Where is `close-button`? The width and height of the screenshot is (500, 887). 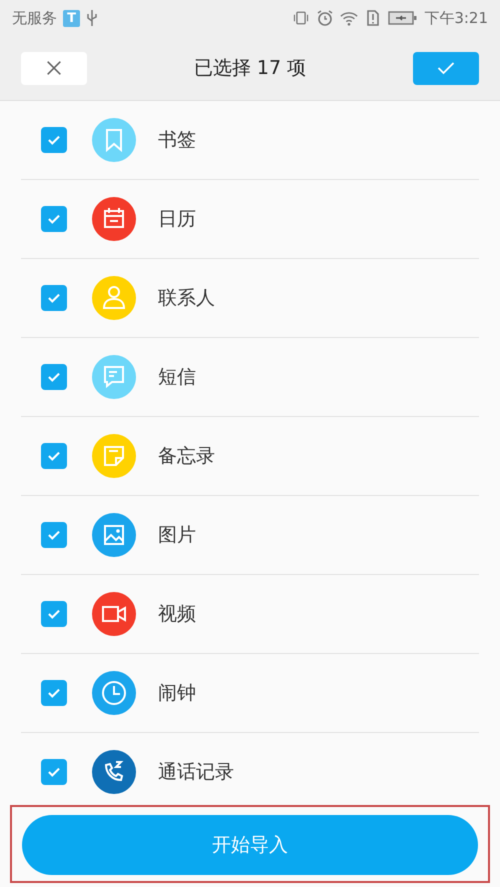 close-button is located at coordinates (54, 68).